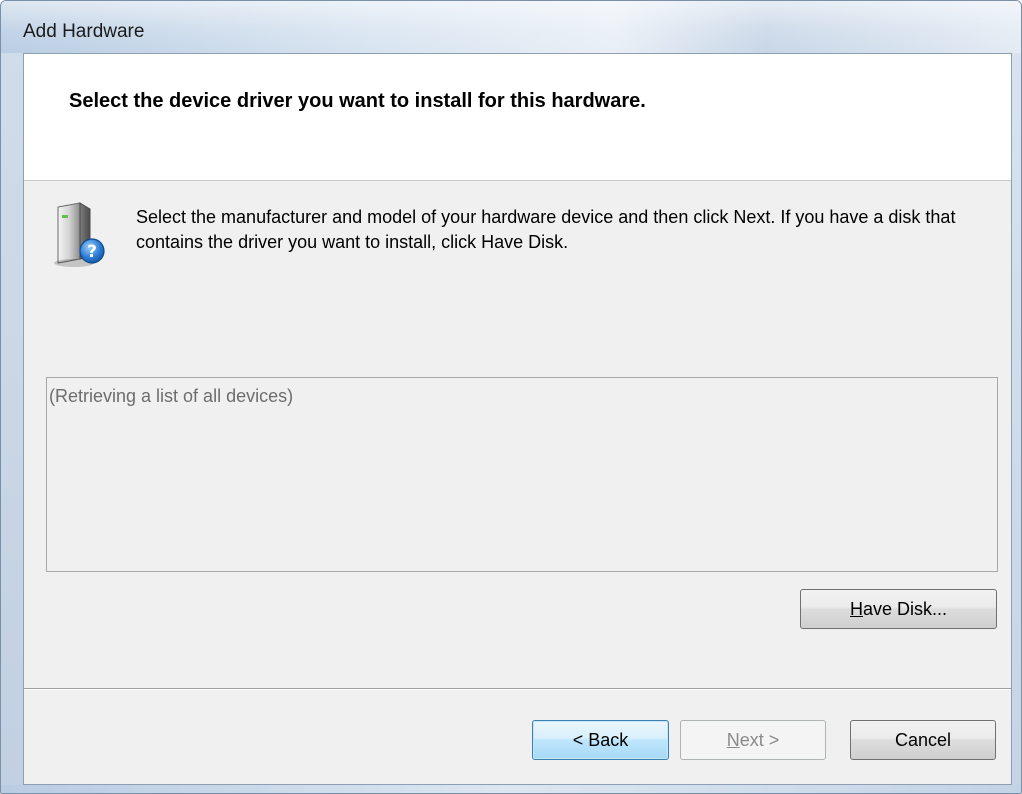 The image size is (1022, 794). I want to click on window-title: Add Hardware, so click(84, 31).